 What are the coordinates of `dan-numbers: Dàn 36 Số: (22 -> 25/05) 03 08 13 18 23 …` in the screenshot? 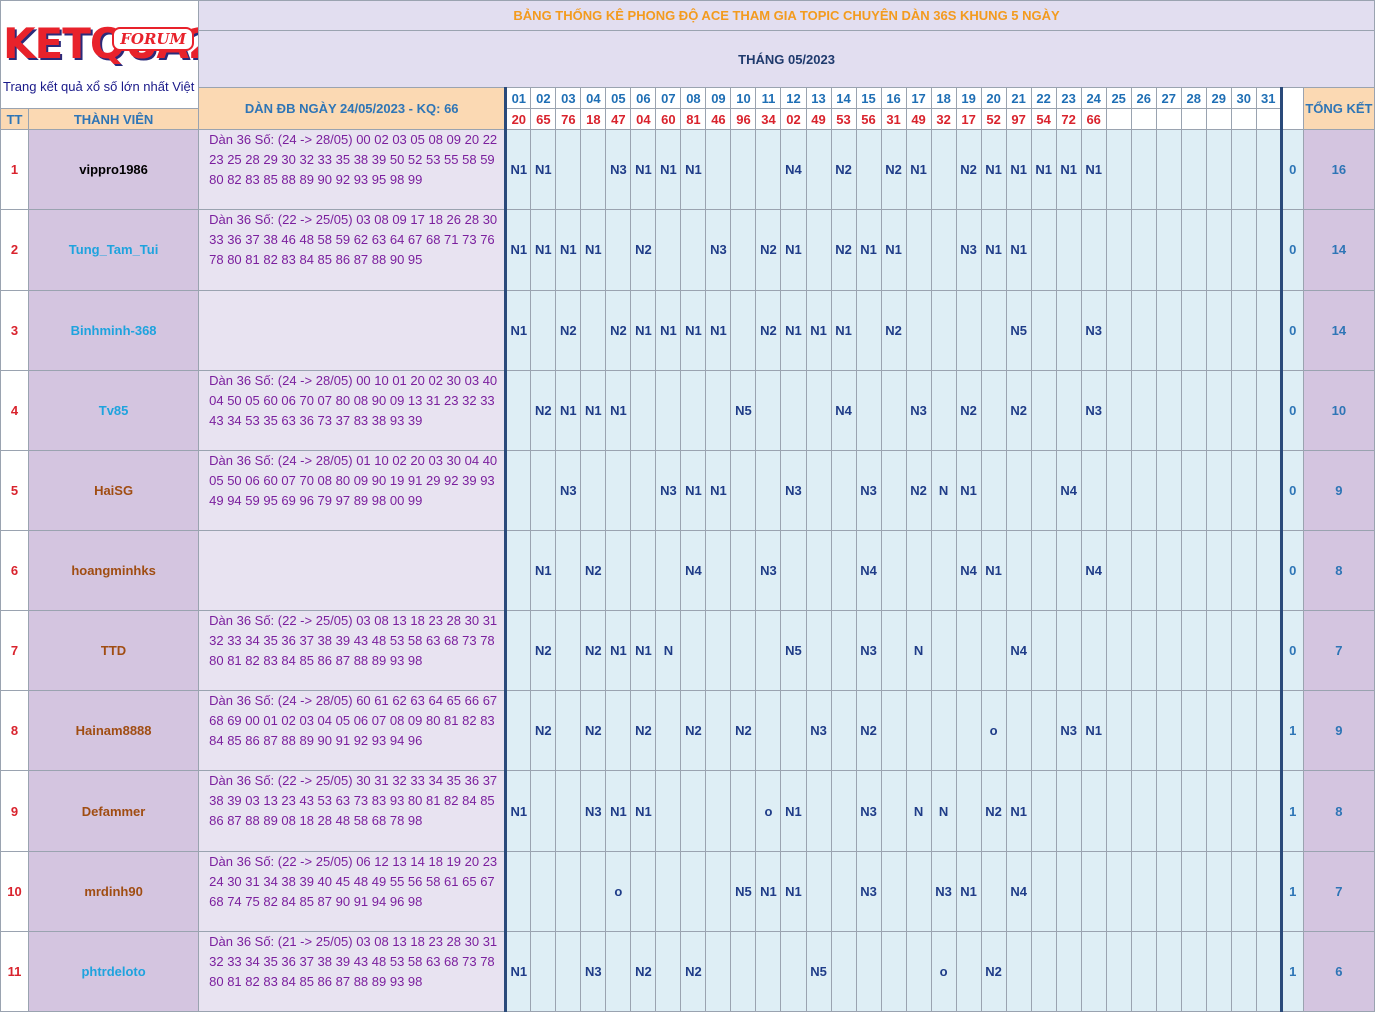 It's located at (353, 641).